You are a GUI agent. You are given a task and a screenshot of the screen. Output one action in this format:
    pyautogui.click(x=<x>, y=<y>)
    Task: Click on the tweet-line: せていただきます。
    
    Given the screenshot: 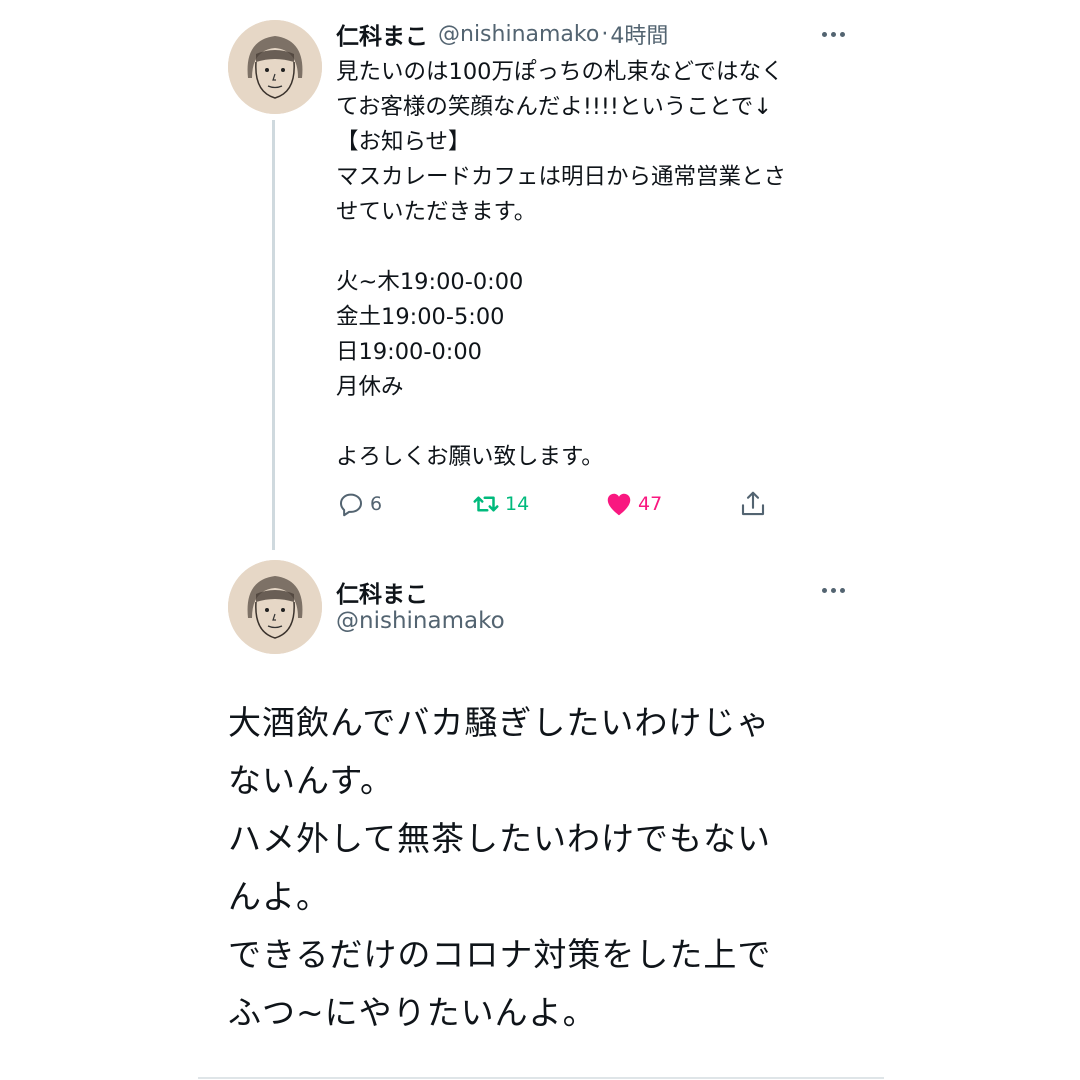 What is the action you would take?
    pyautogui.click(x=436, y=212)
    